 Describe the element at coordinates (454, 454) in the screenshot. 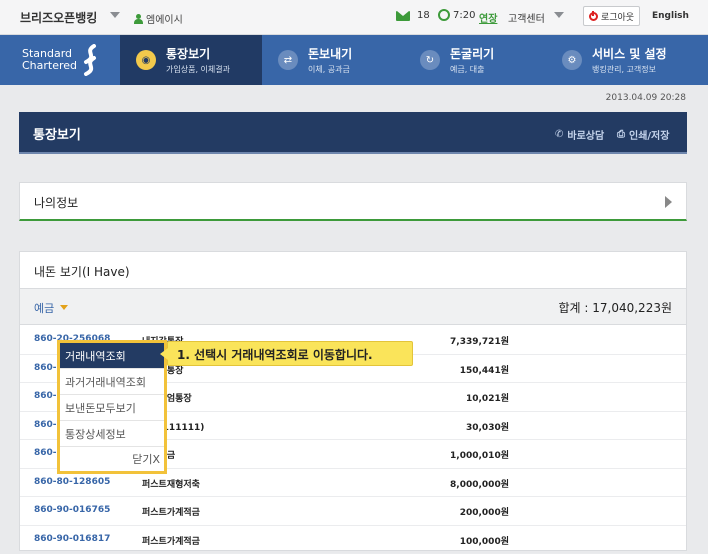

I see `balance: 1,000,010원` at that location.